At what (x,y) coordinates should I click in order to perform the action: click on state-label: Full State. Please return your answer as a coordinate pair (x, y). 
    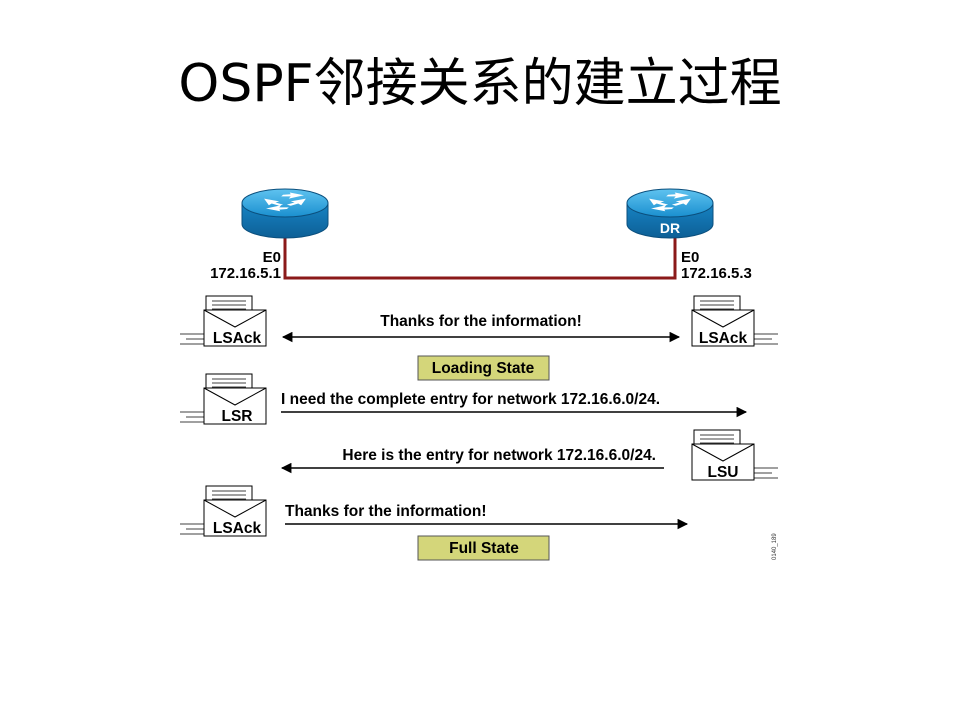
    Looking at the image, I should click on (484, 548).